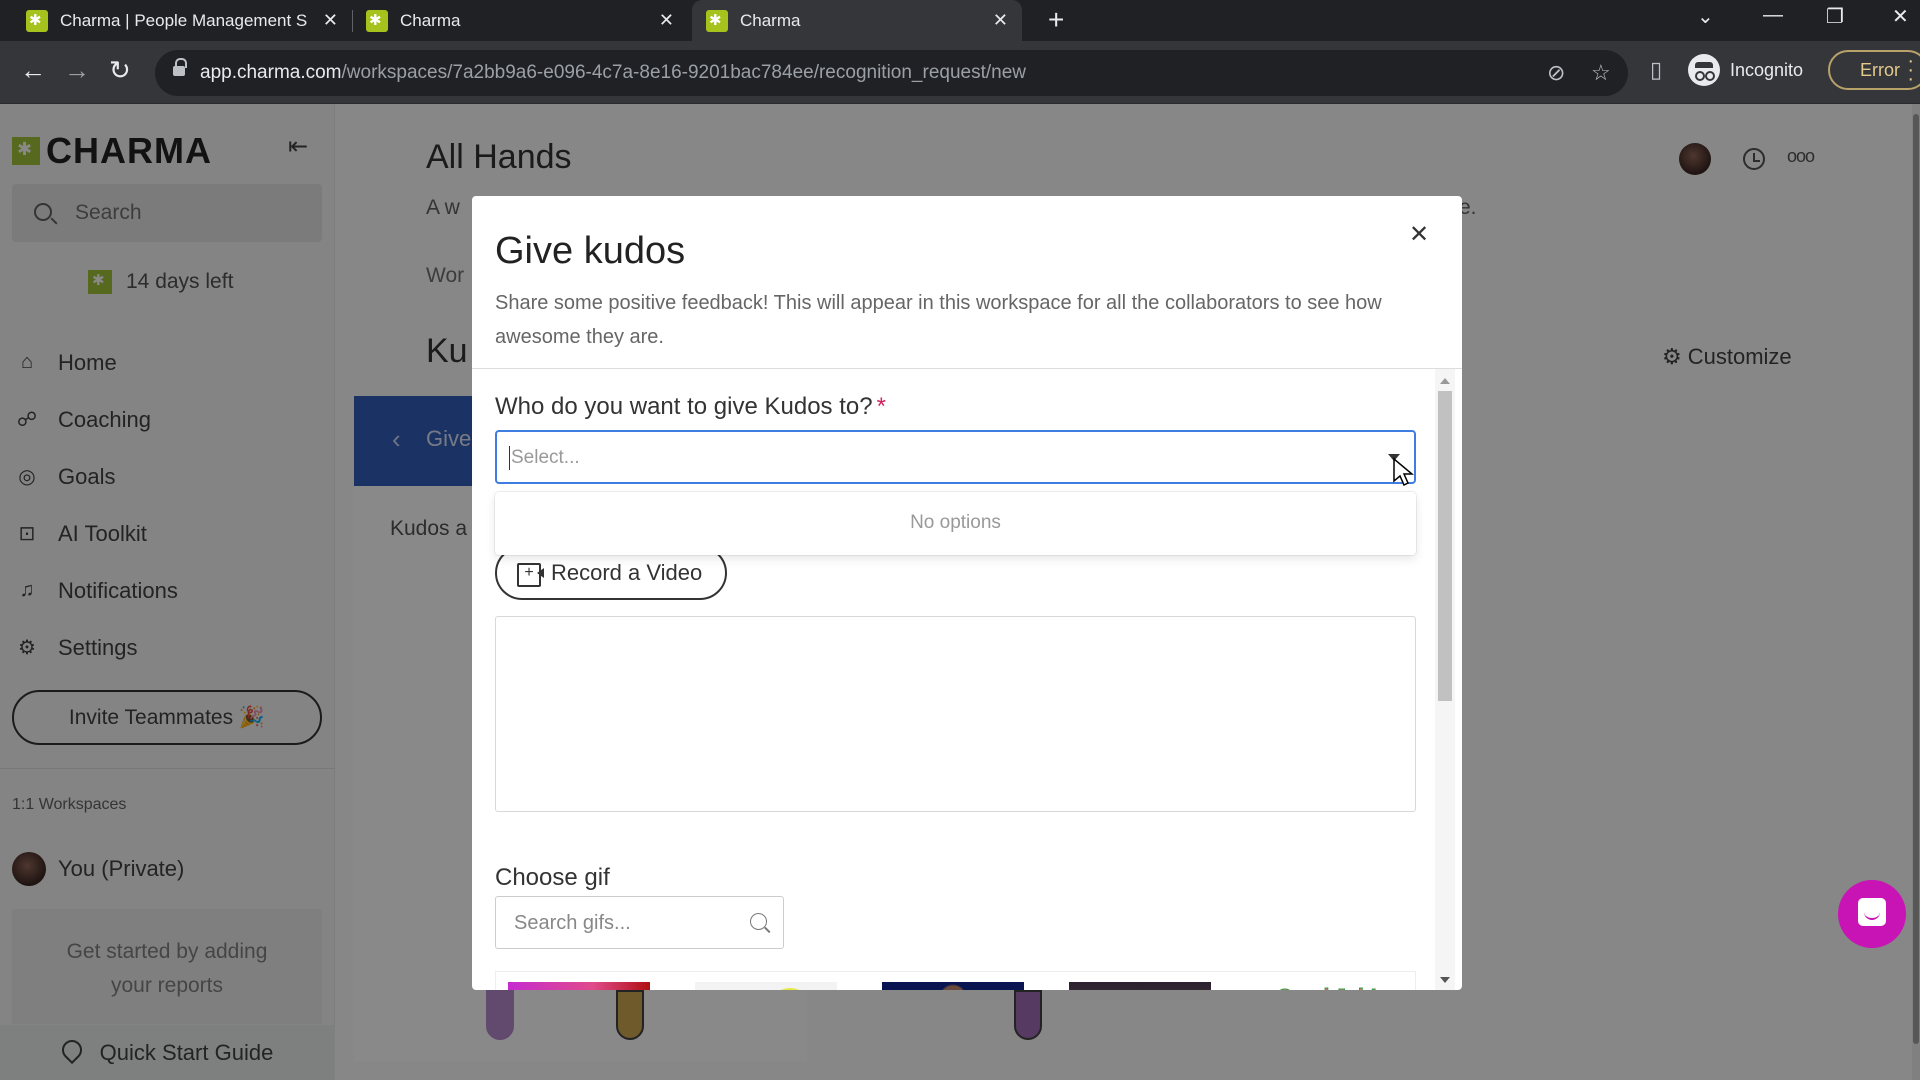  I want to click on incognito-indicator: Incognito, so click(1745, 70).